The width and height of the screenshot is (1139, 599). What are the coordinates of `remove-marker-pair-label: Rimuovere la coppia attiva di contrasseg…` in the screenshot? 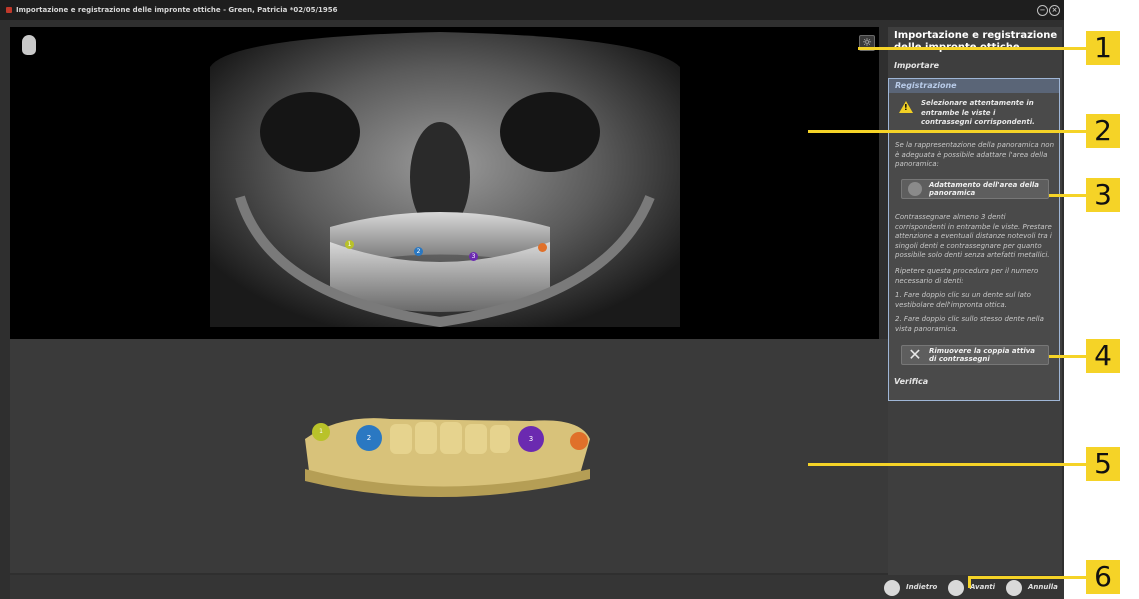 It's located at (982, 355).